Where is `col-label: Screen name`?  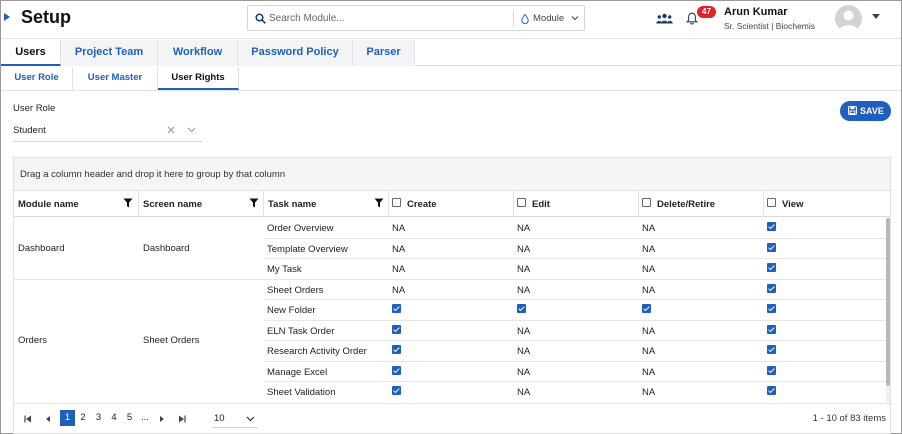 col-label: Screen name is located at coordinates (173, 204).